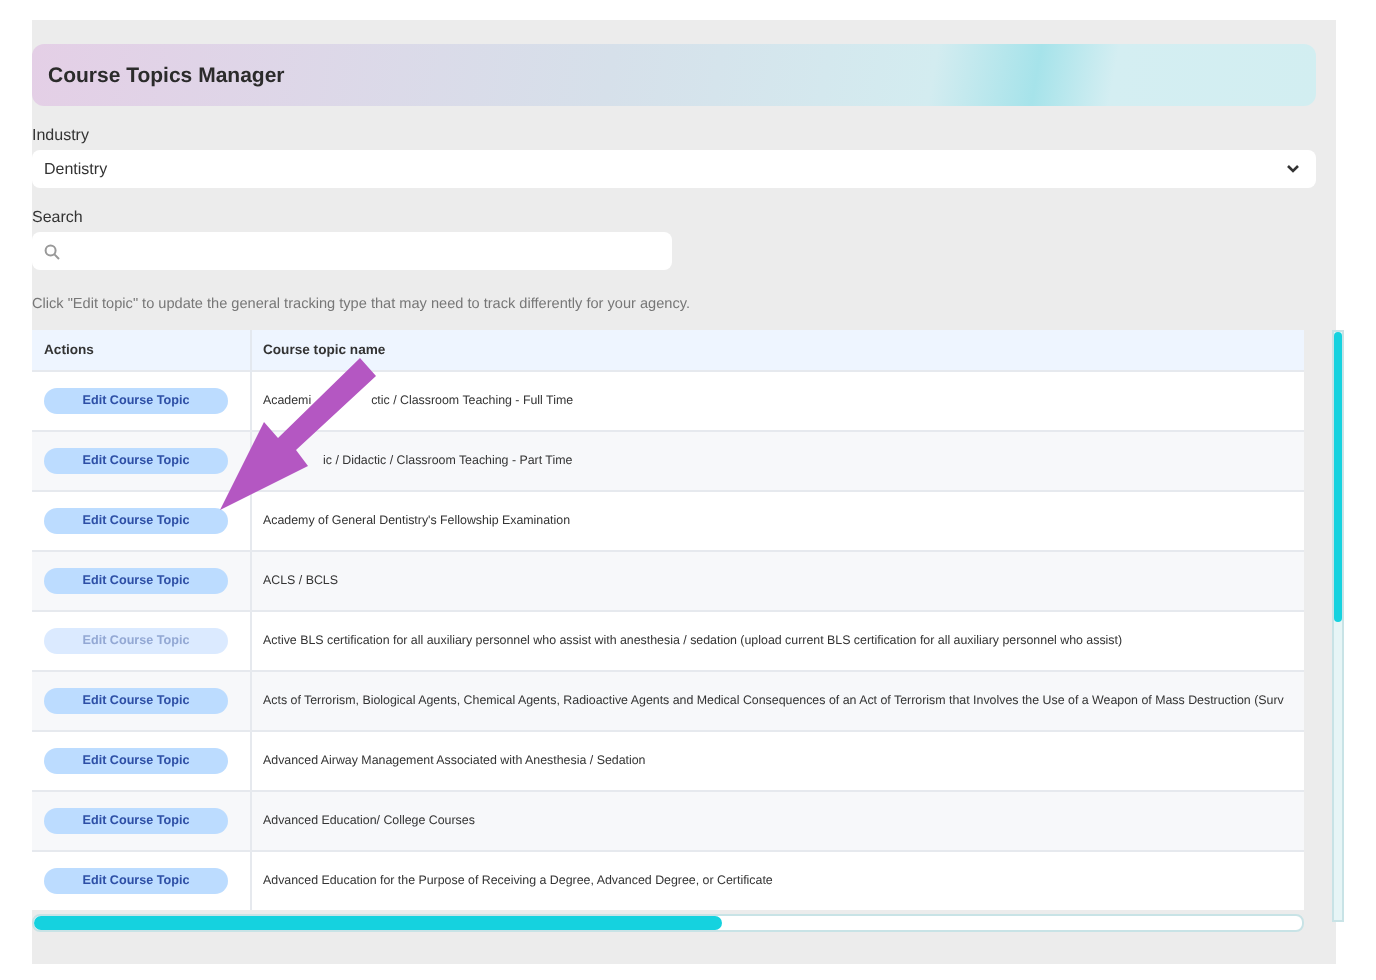  I want to click on search-label: Search, so click(58, 217).